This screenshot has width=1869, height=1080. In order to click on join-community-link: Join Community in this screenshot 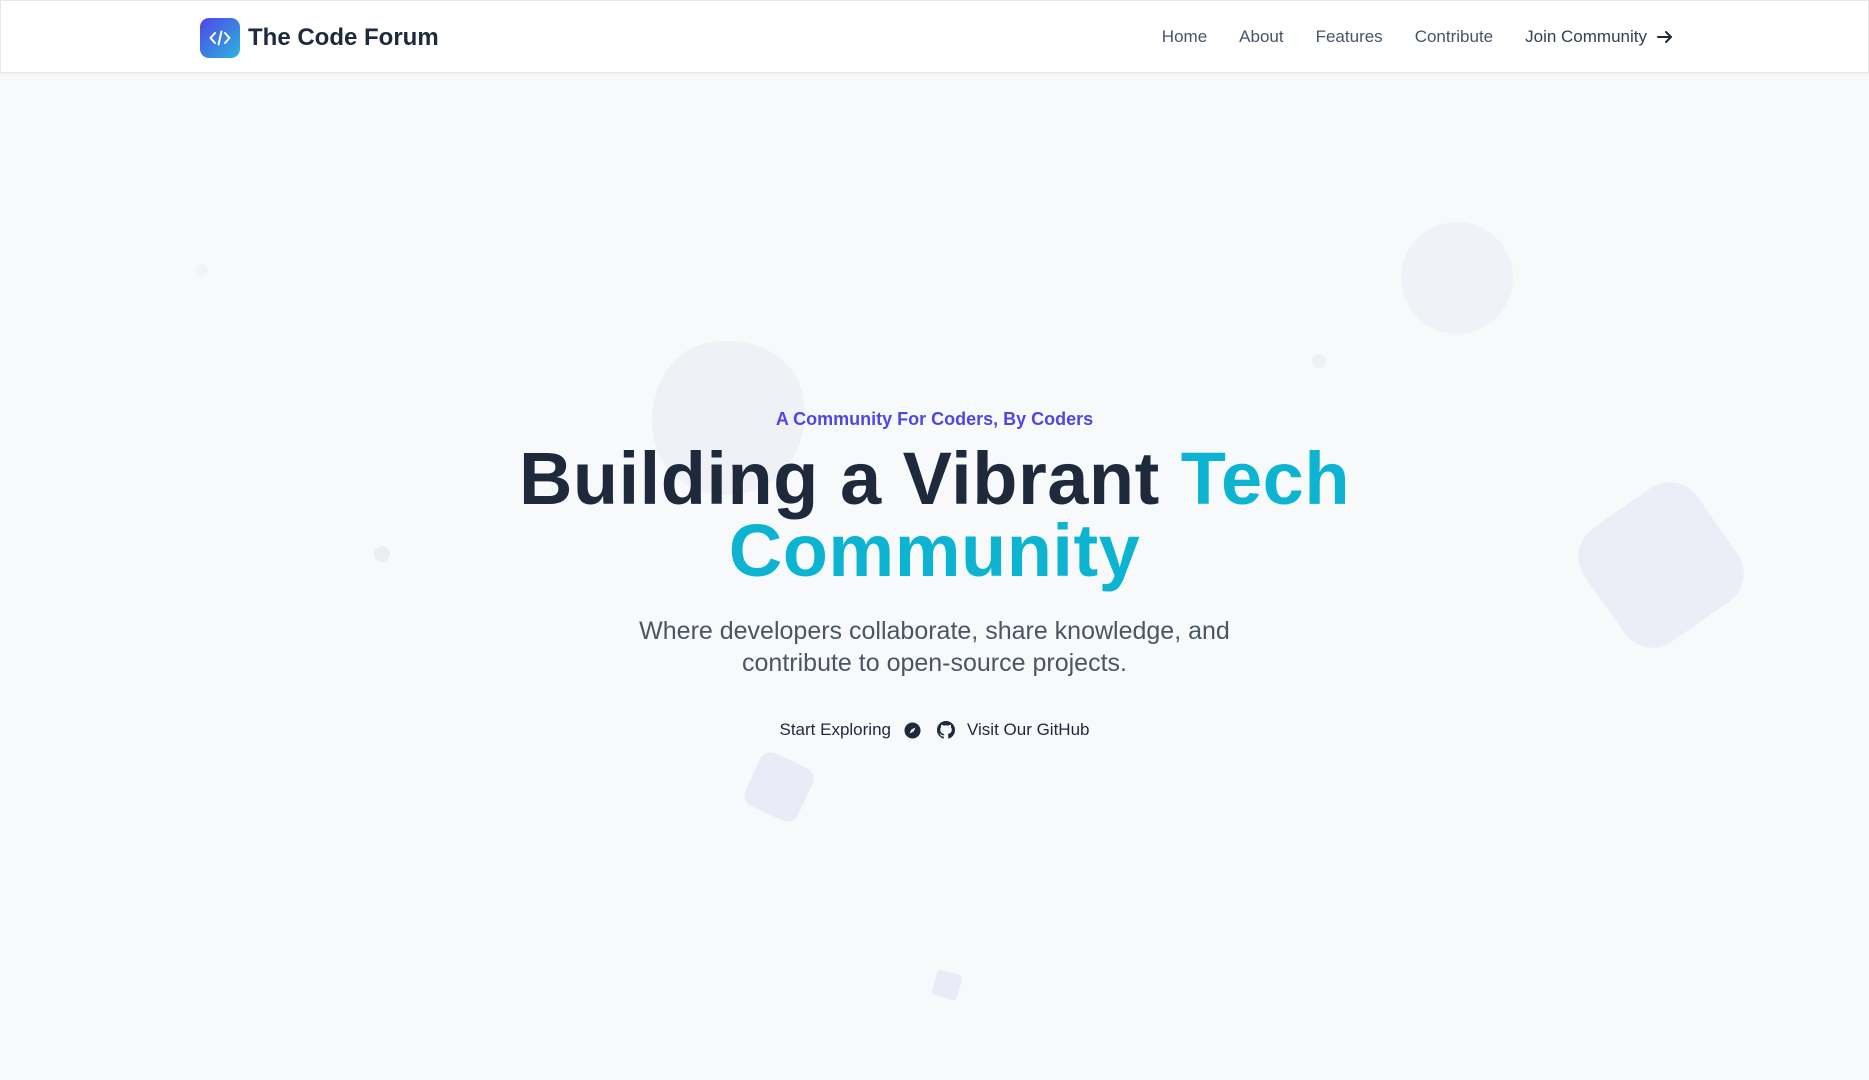, I will do `click(1599, 37)`.